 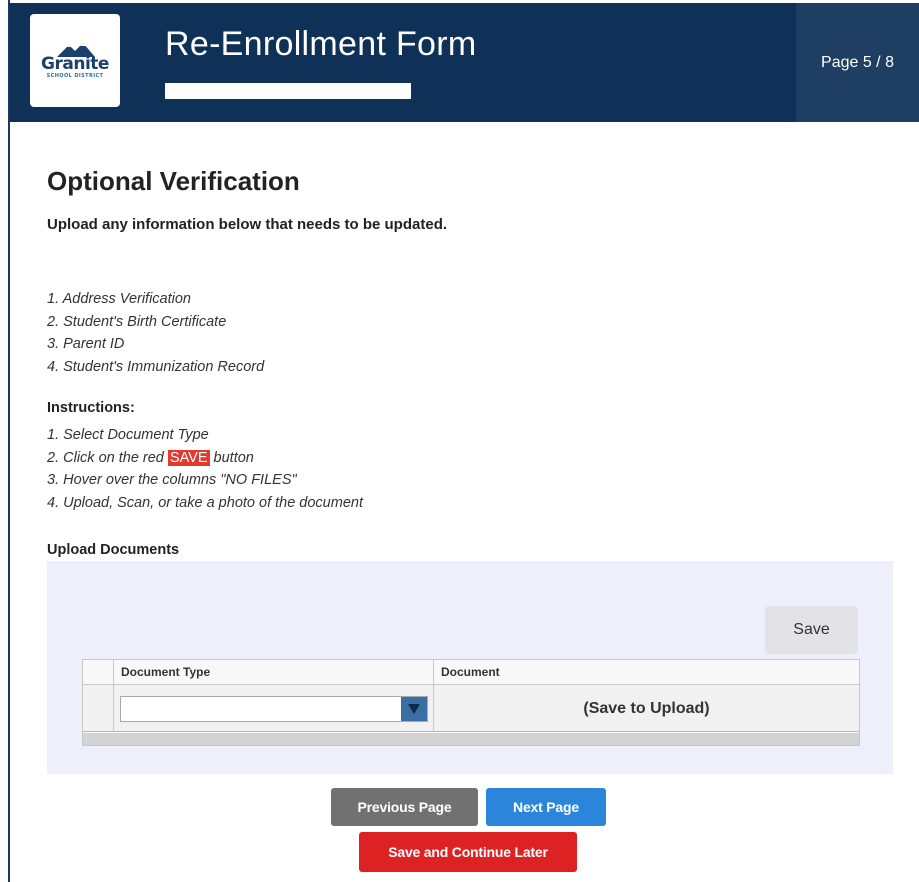 I want to click on granite-logo: Granite SCHOOL DISTRICT, so click(x=75, y=60).